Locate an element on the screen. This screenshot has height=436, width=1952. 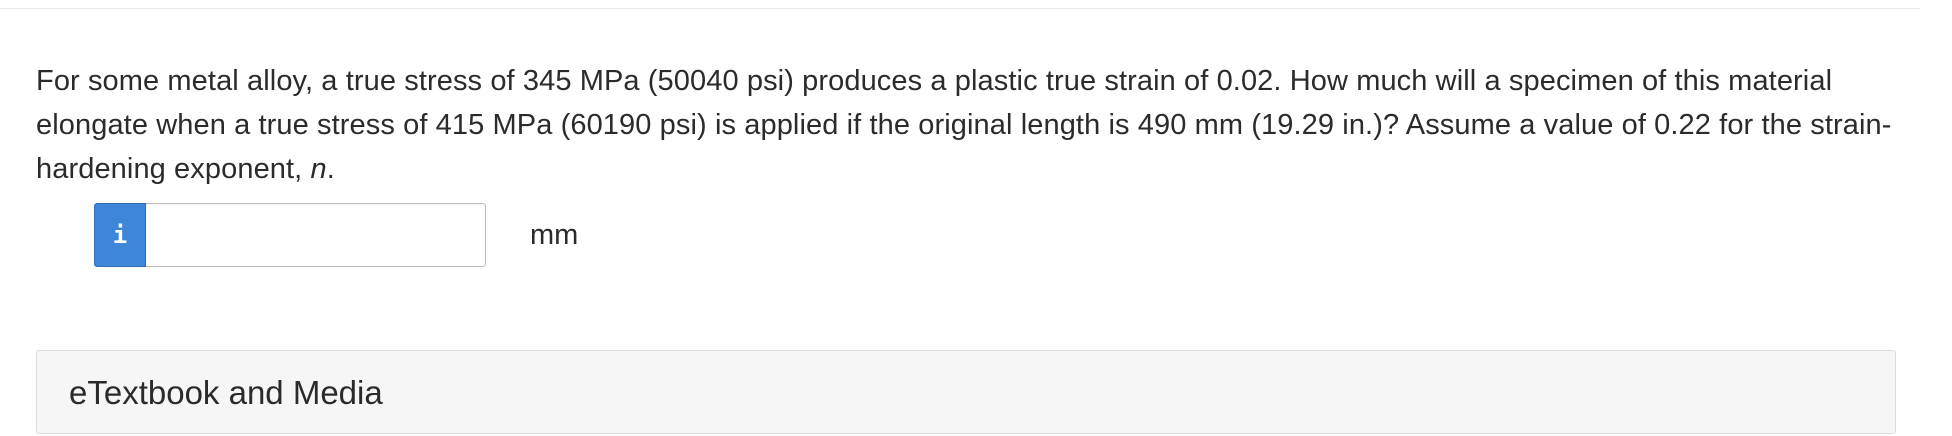
top-divider is located at coordinates (960, 8).